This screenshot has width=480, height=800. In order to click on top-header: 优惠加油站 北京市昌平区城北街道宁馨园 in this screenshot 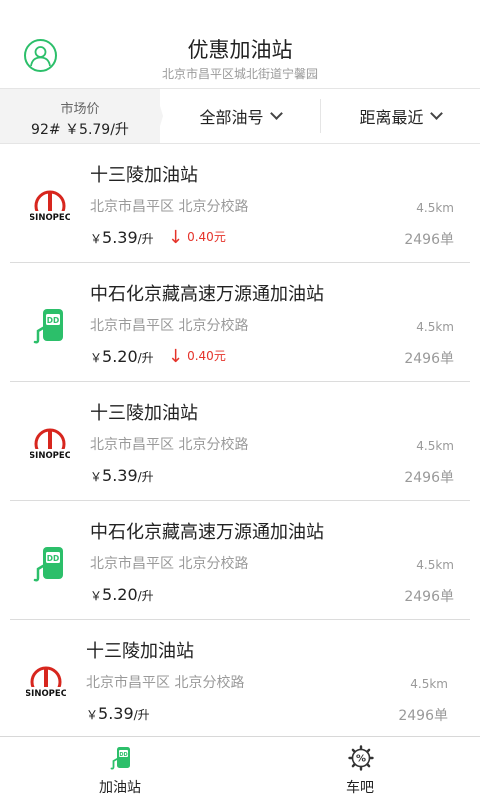, I will do `click(240, 44)`.